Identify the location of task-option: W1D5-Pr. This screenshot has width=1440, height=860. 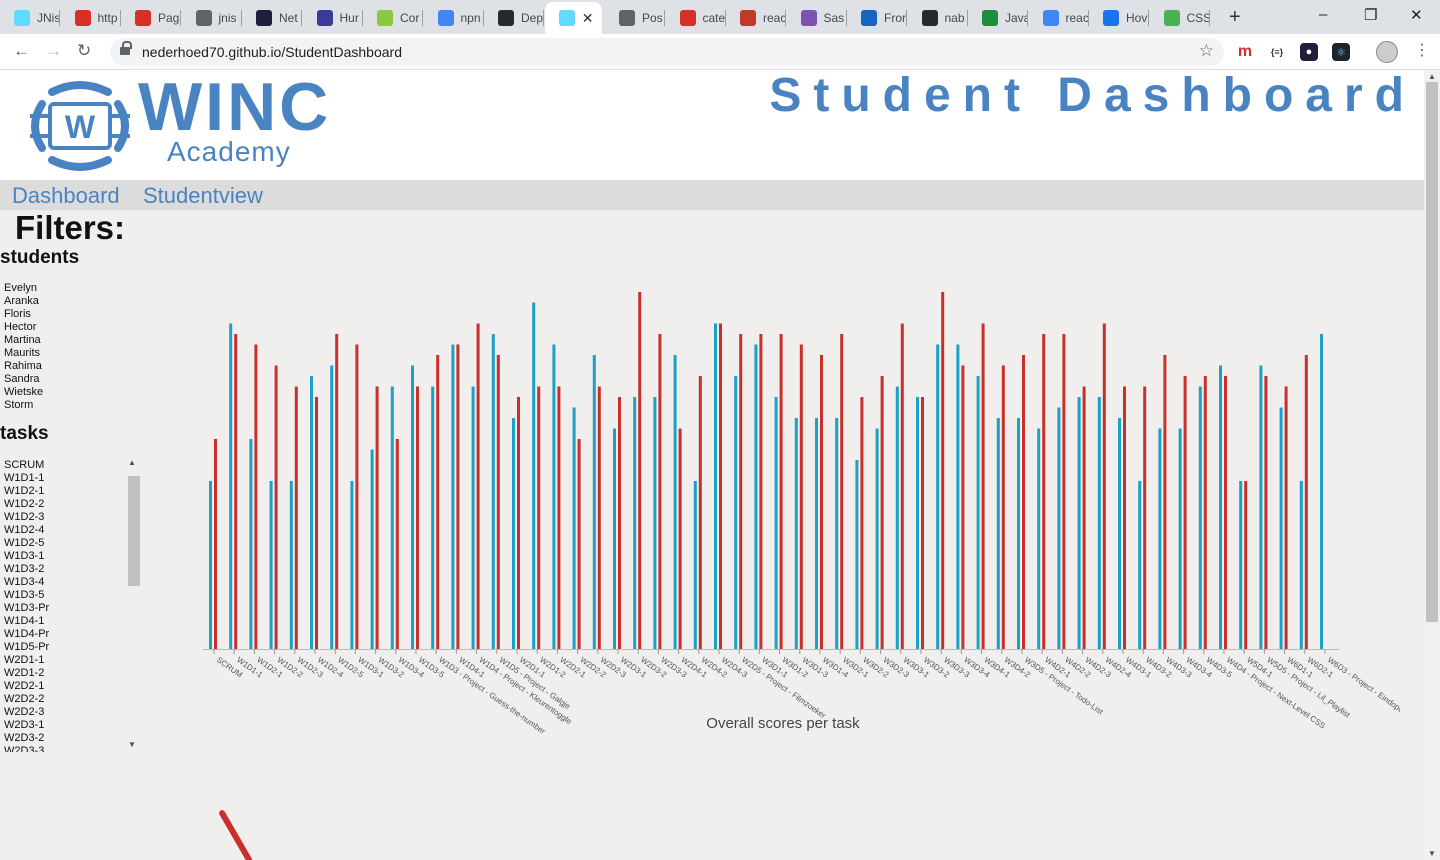
(26, 647).